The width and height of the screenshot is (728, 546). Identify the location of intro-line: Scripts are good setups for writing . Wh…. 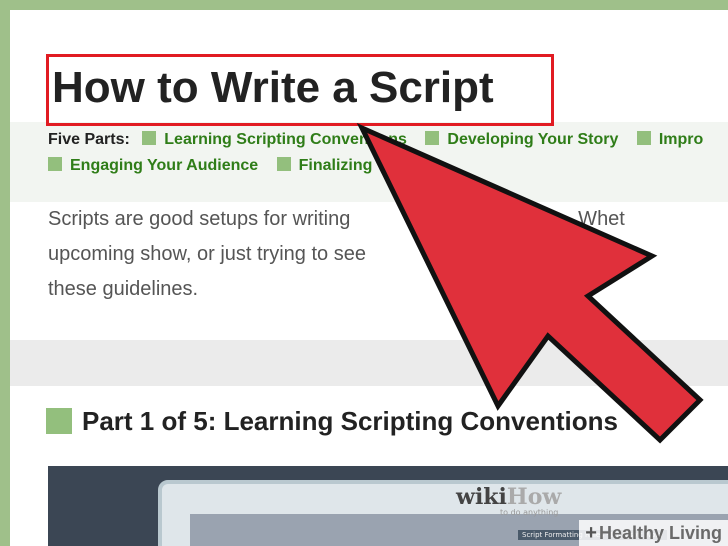
(336, 219).